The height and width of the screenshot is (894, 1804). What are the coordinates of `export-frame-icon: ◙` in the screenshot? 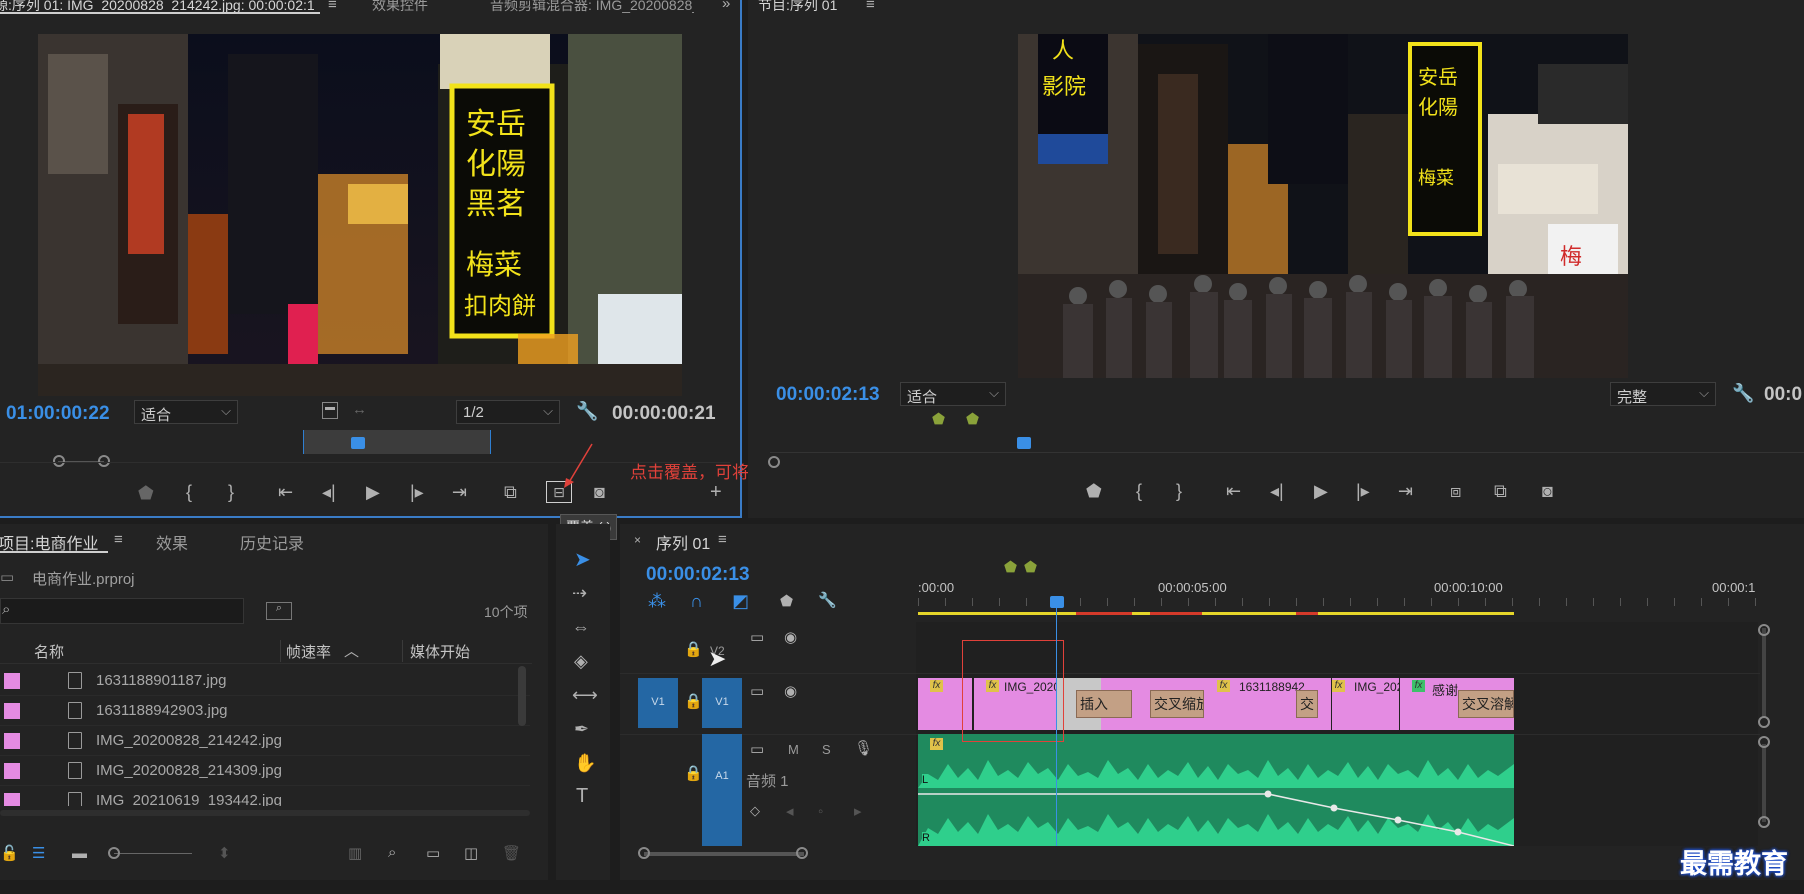 It's located at (1547, 491).